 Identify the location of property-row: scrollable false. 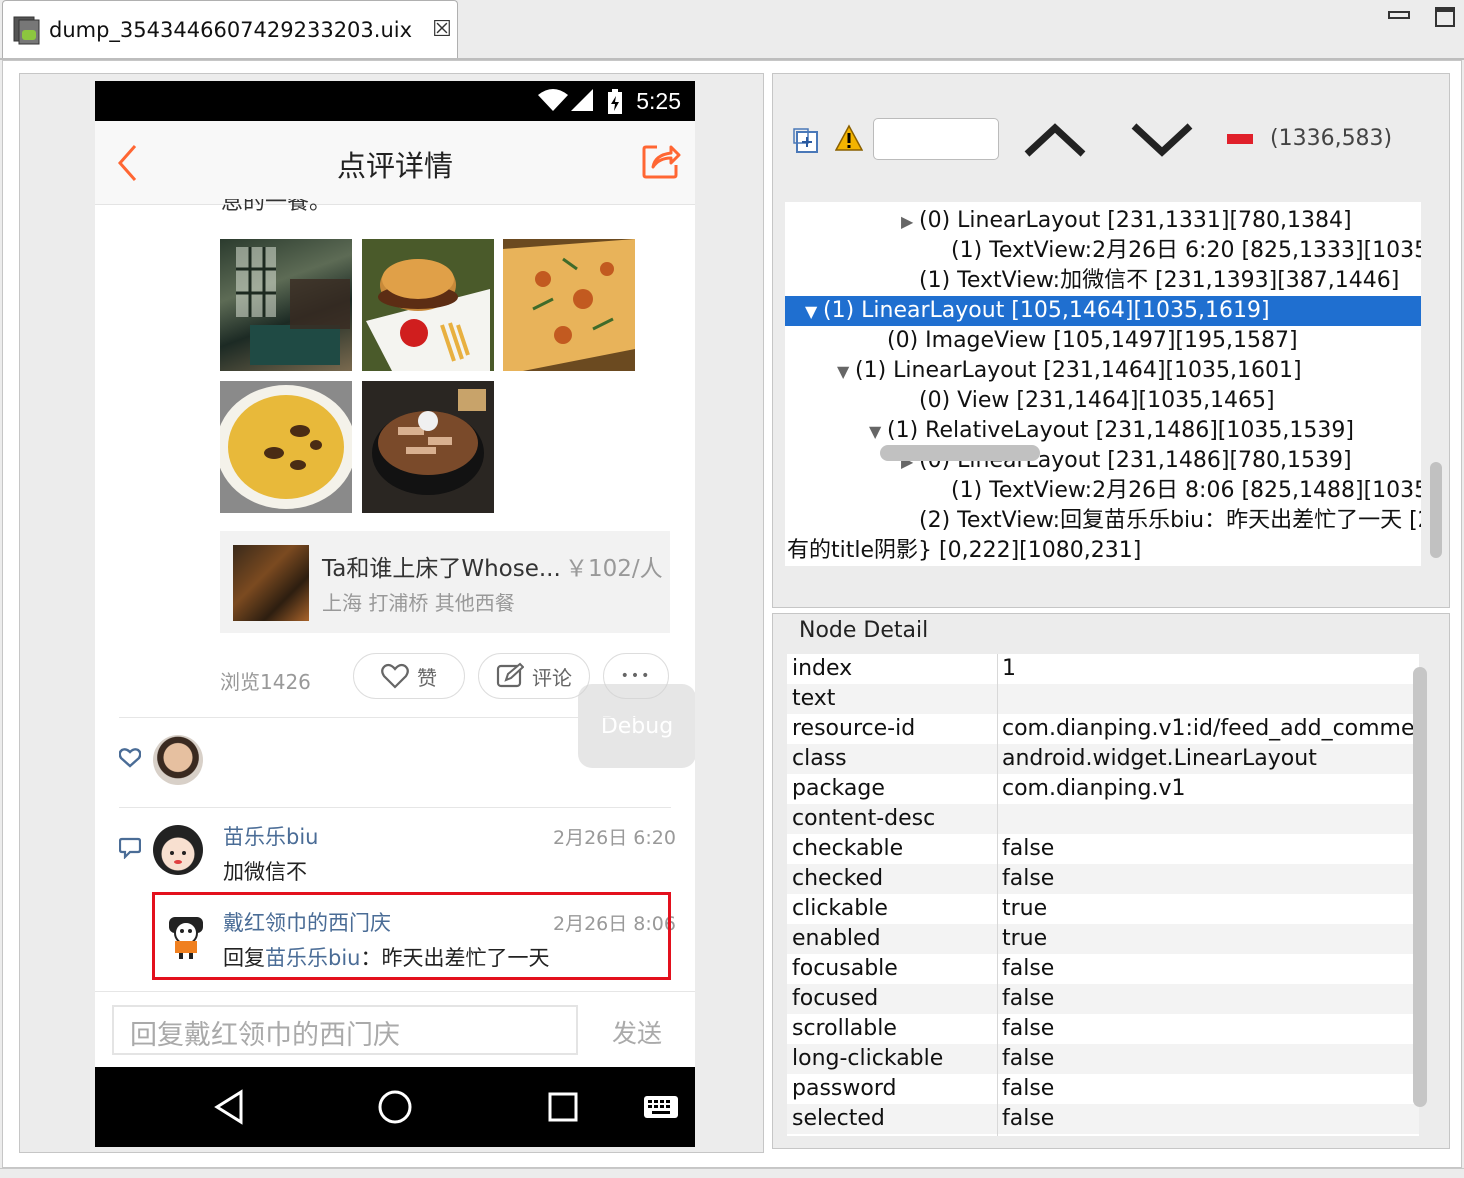
(1103, 1029).